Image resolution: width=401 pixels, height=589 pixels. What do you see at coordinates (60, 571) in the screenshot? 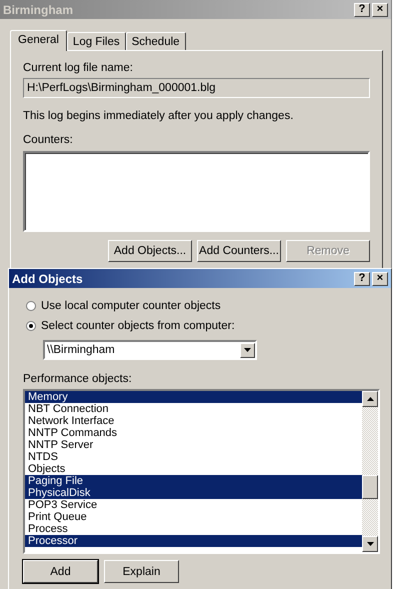
I see `dialog-button: Add` at bounding box center [60, 571].